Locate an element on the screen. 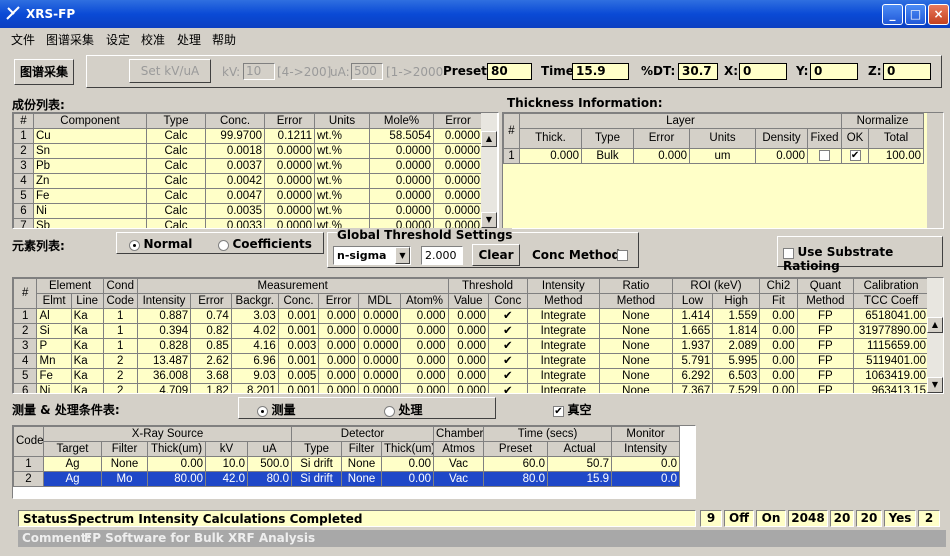 This screenshot has width=950, height=556. group-header: Chamber is located at coordinates (459, 434).